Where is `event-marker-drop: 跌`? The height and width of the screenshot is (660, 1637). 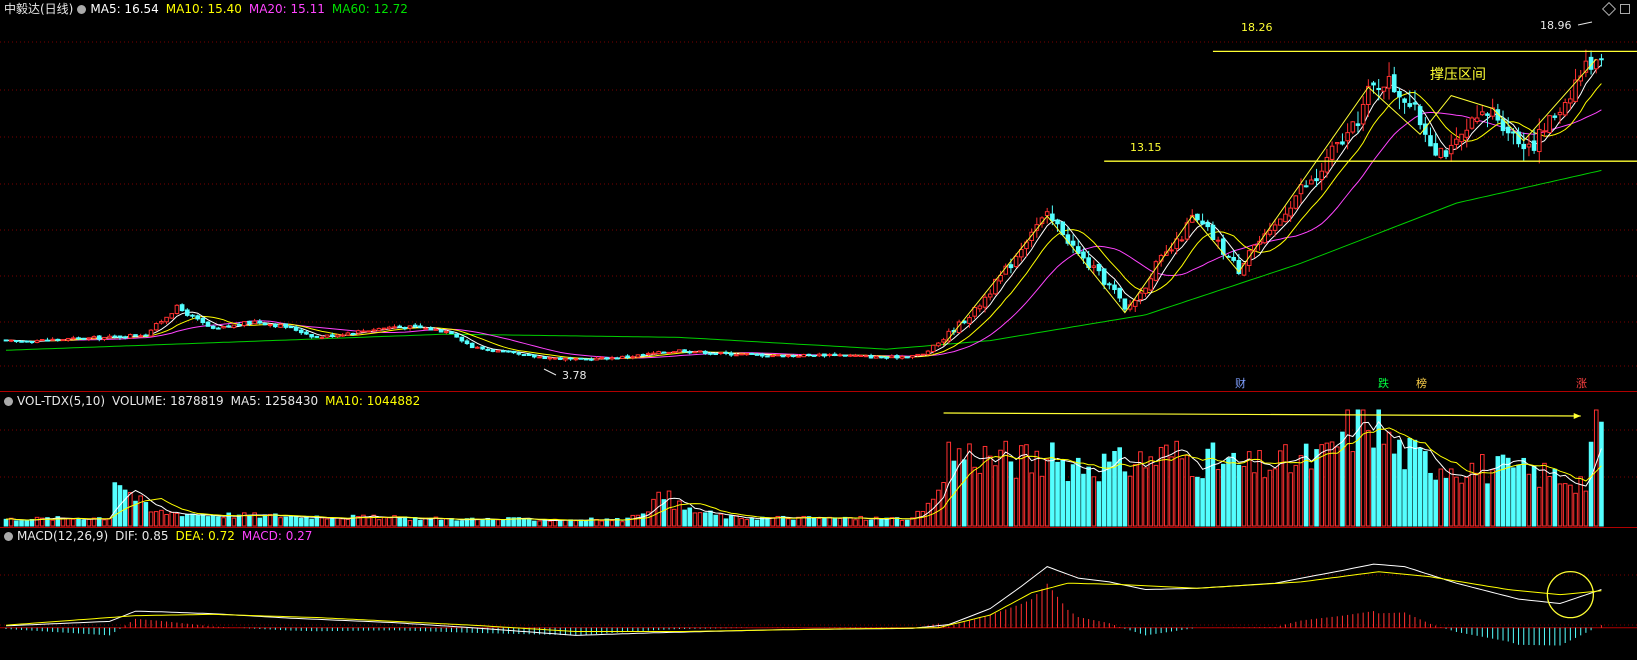 event-marker-drop: 跌 is located at coordinates (1383, 383).